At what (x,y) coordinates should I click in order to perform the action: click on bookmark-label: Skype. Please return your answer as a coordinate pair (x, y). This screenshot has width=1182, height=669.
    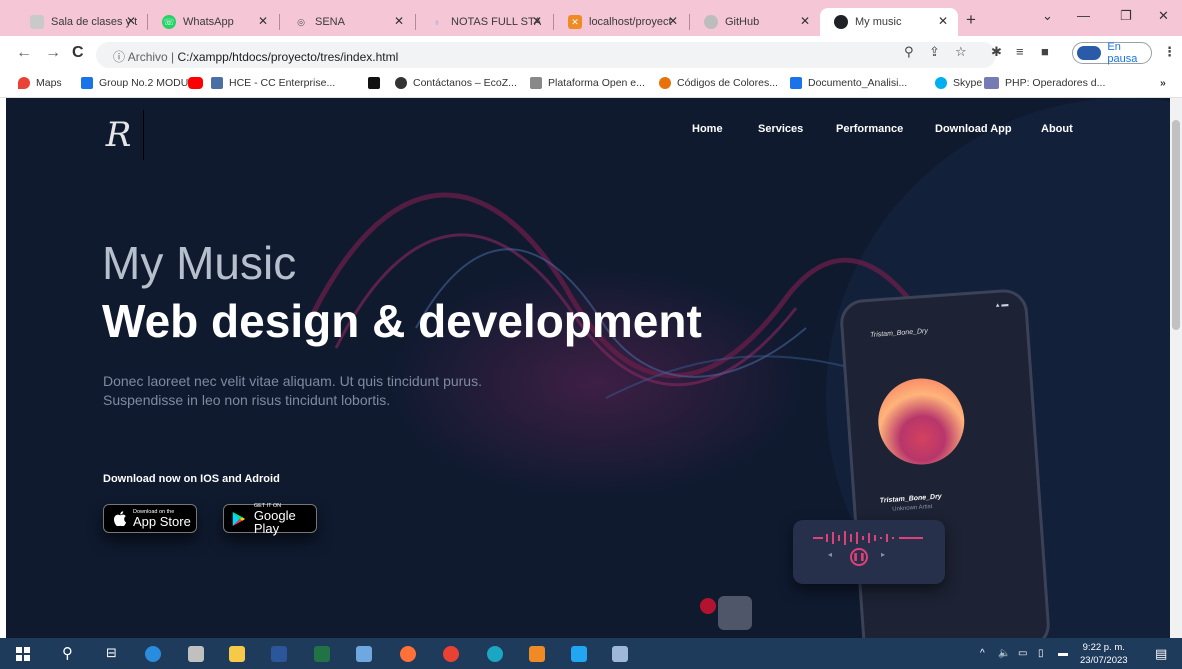
    Looking at the image, I should click on (968, 83).